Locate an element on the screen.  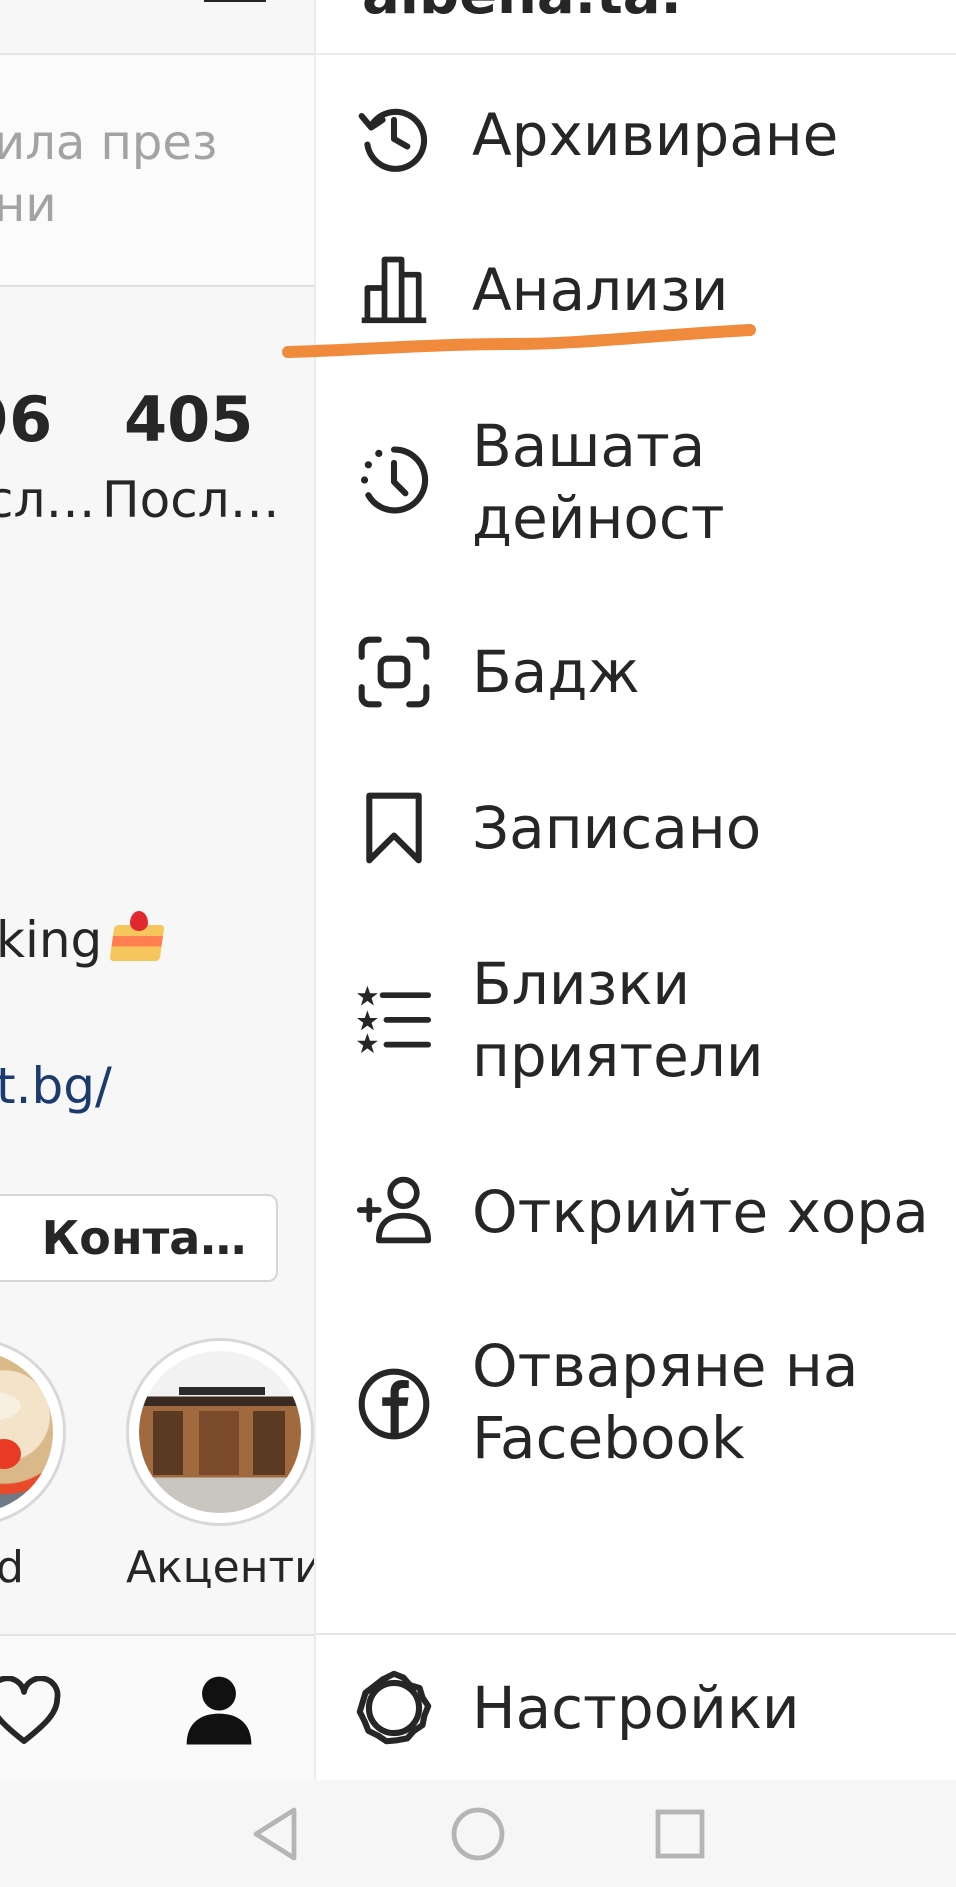
facebook-icon is located at coordinates (394, 1404).